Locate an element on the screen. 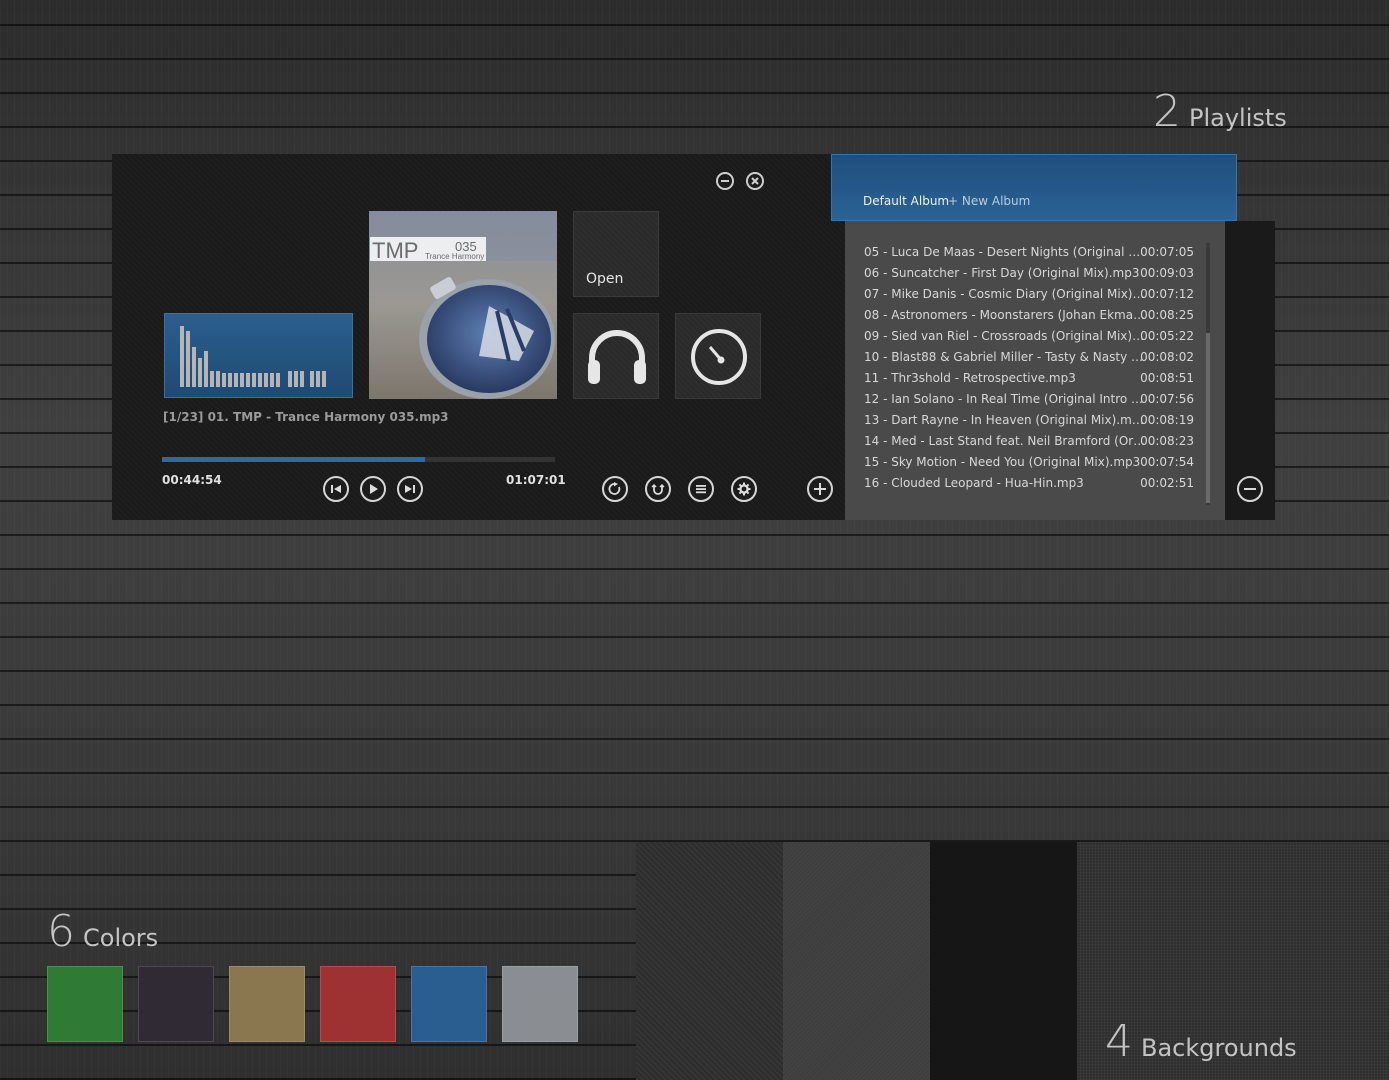 Image resolution: width=1389 pixels, height=1080 pixels. close-button is located at coordinates (755, 181).